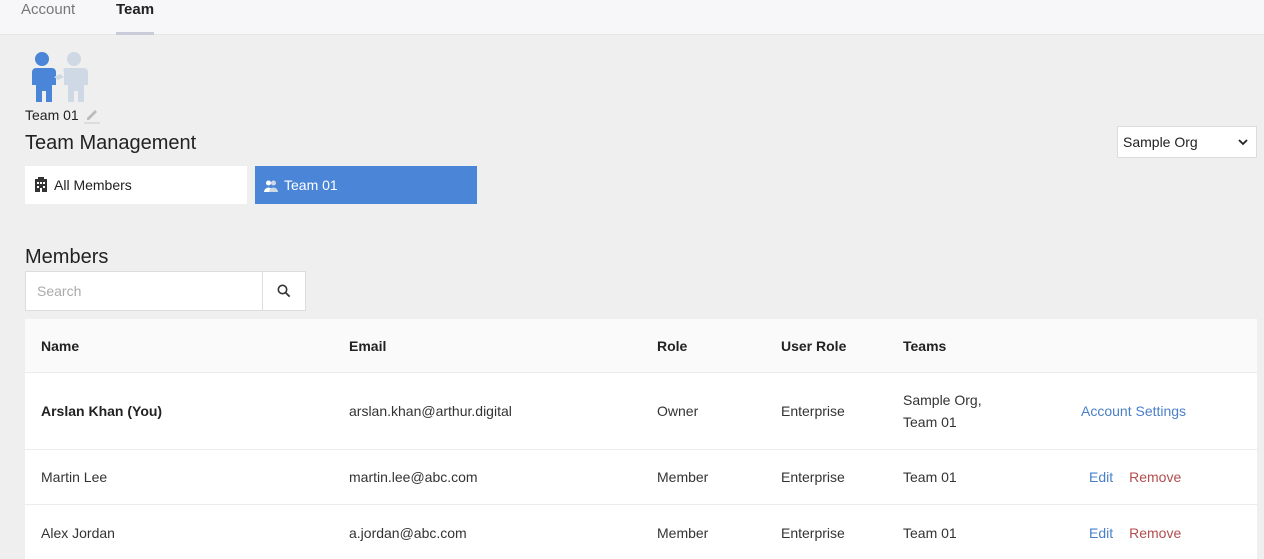 The width and height of the screenshot is (1264, 559). I want to click on column-header-user-role: User Role, so click(814, 345).